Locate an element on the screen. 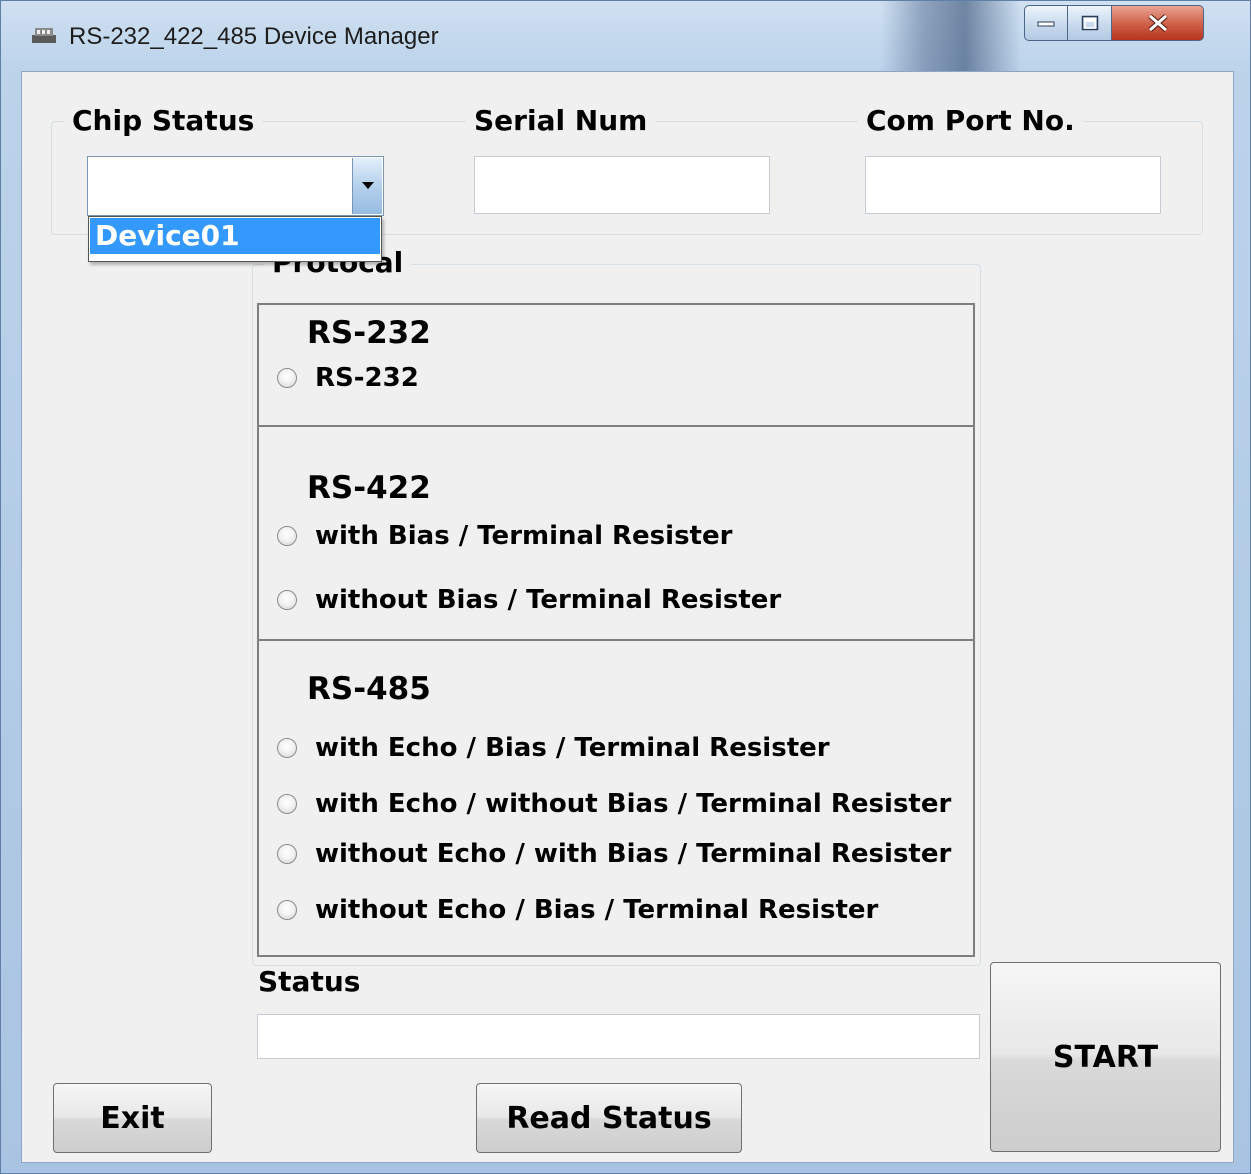  radio-rs422-without-bias: without Bias / Terminal Resister is located at coordinates (529, 600).